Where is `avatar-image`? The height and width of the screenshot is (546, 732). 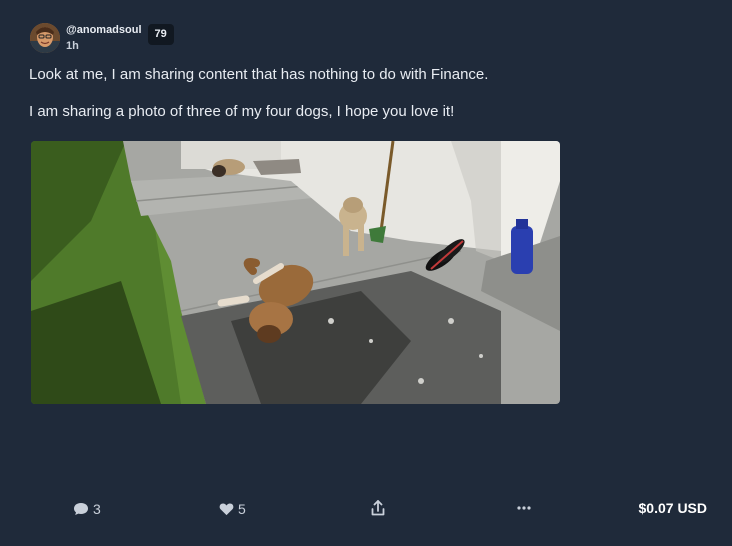
avatar-image is located at coordinates (45, 38).